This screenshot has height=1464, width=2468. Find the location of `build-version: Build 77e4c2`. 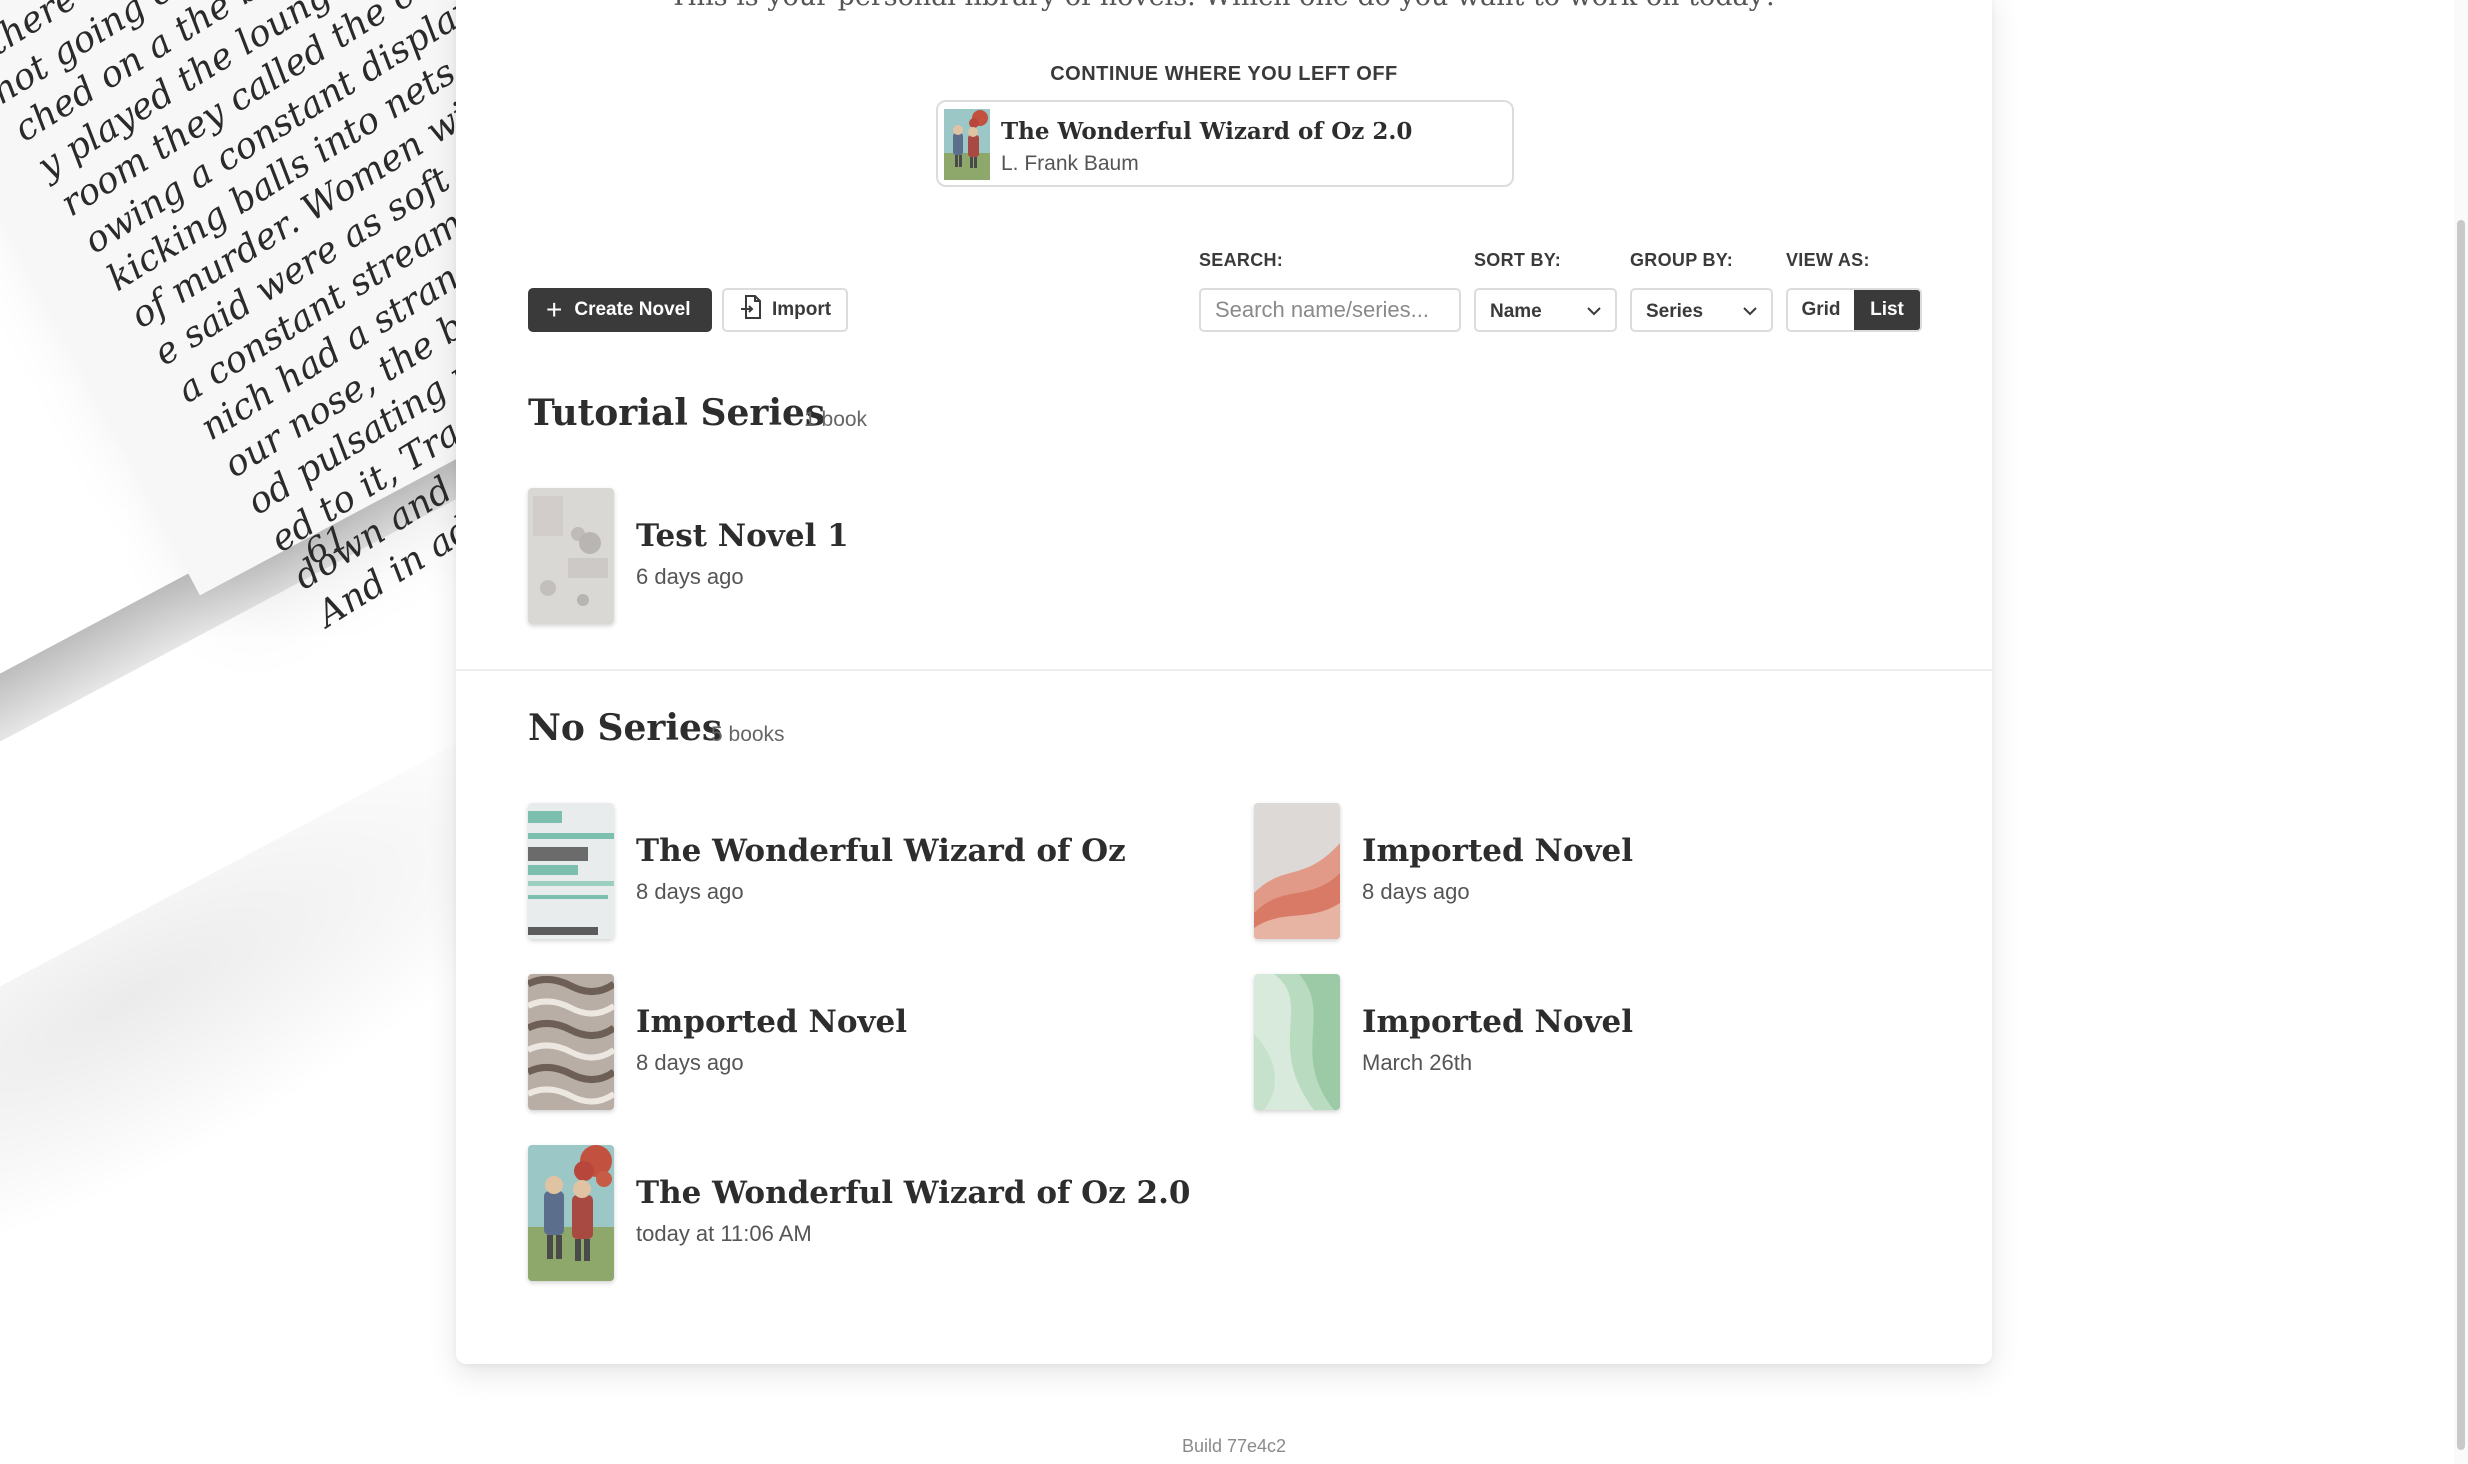

build-version: Build 77e4c2 is located at coordinates (1234, 1446).